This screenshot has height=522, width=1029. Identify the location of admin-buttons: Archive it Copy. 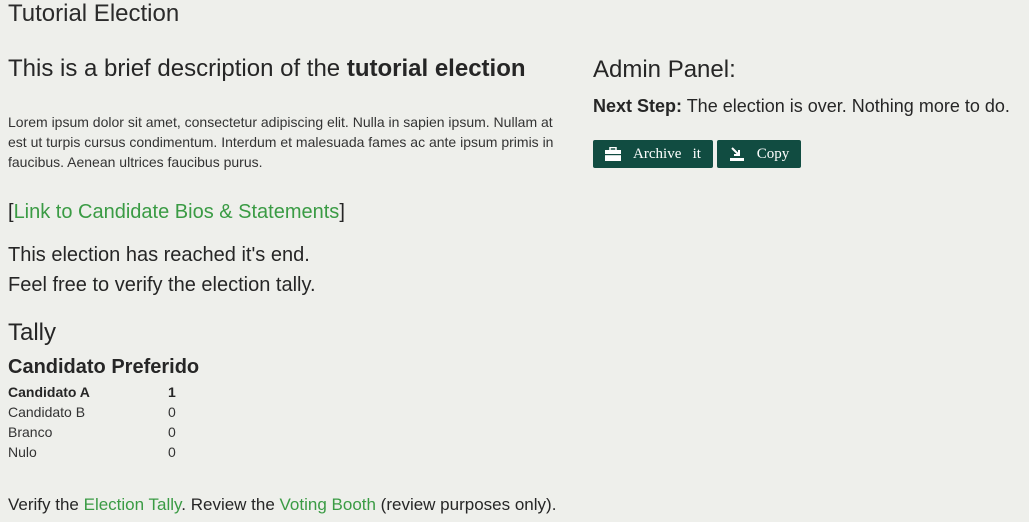
(808, 154).